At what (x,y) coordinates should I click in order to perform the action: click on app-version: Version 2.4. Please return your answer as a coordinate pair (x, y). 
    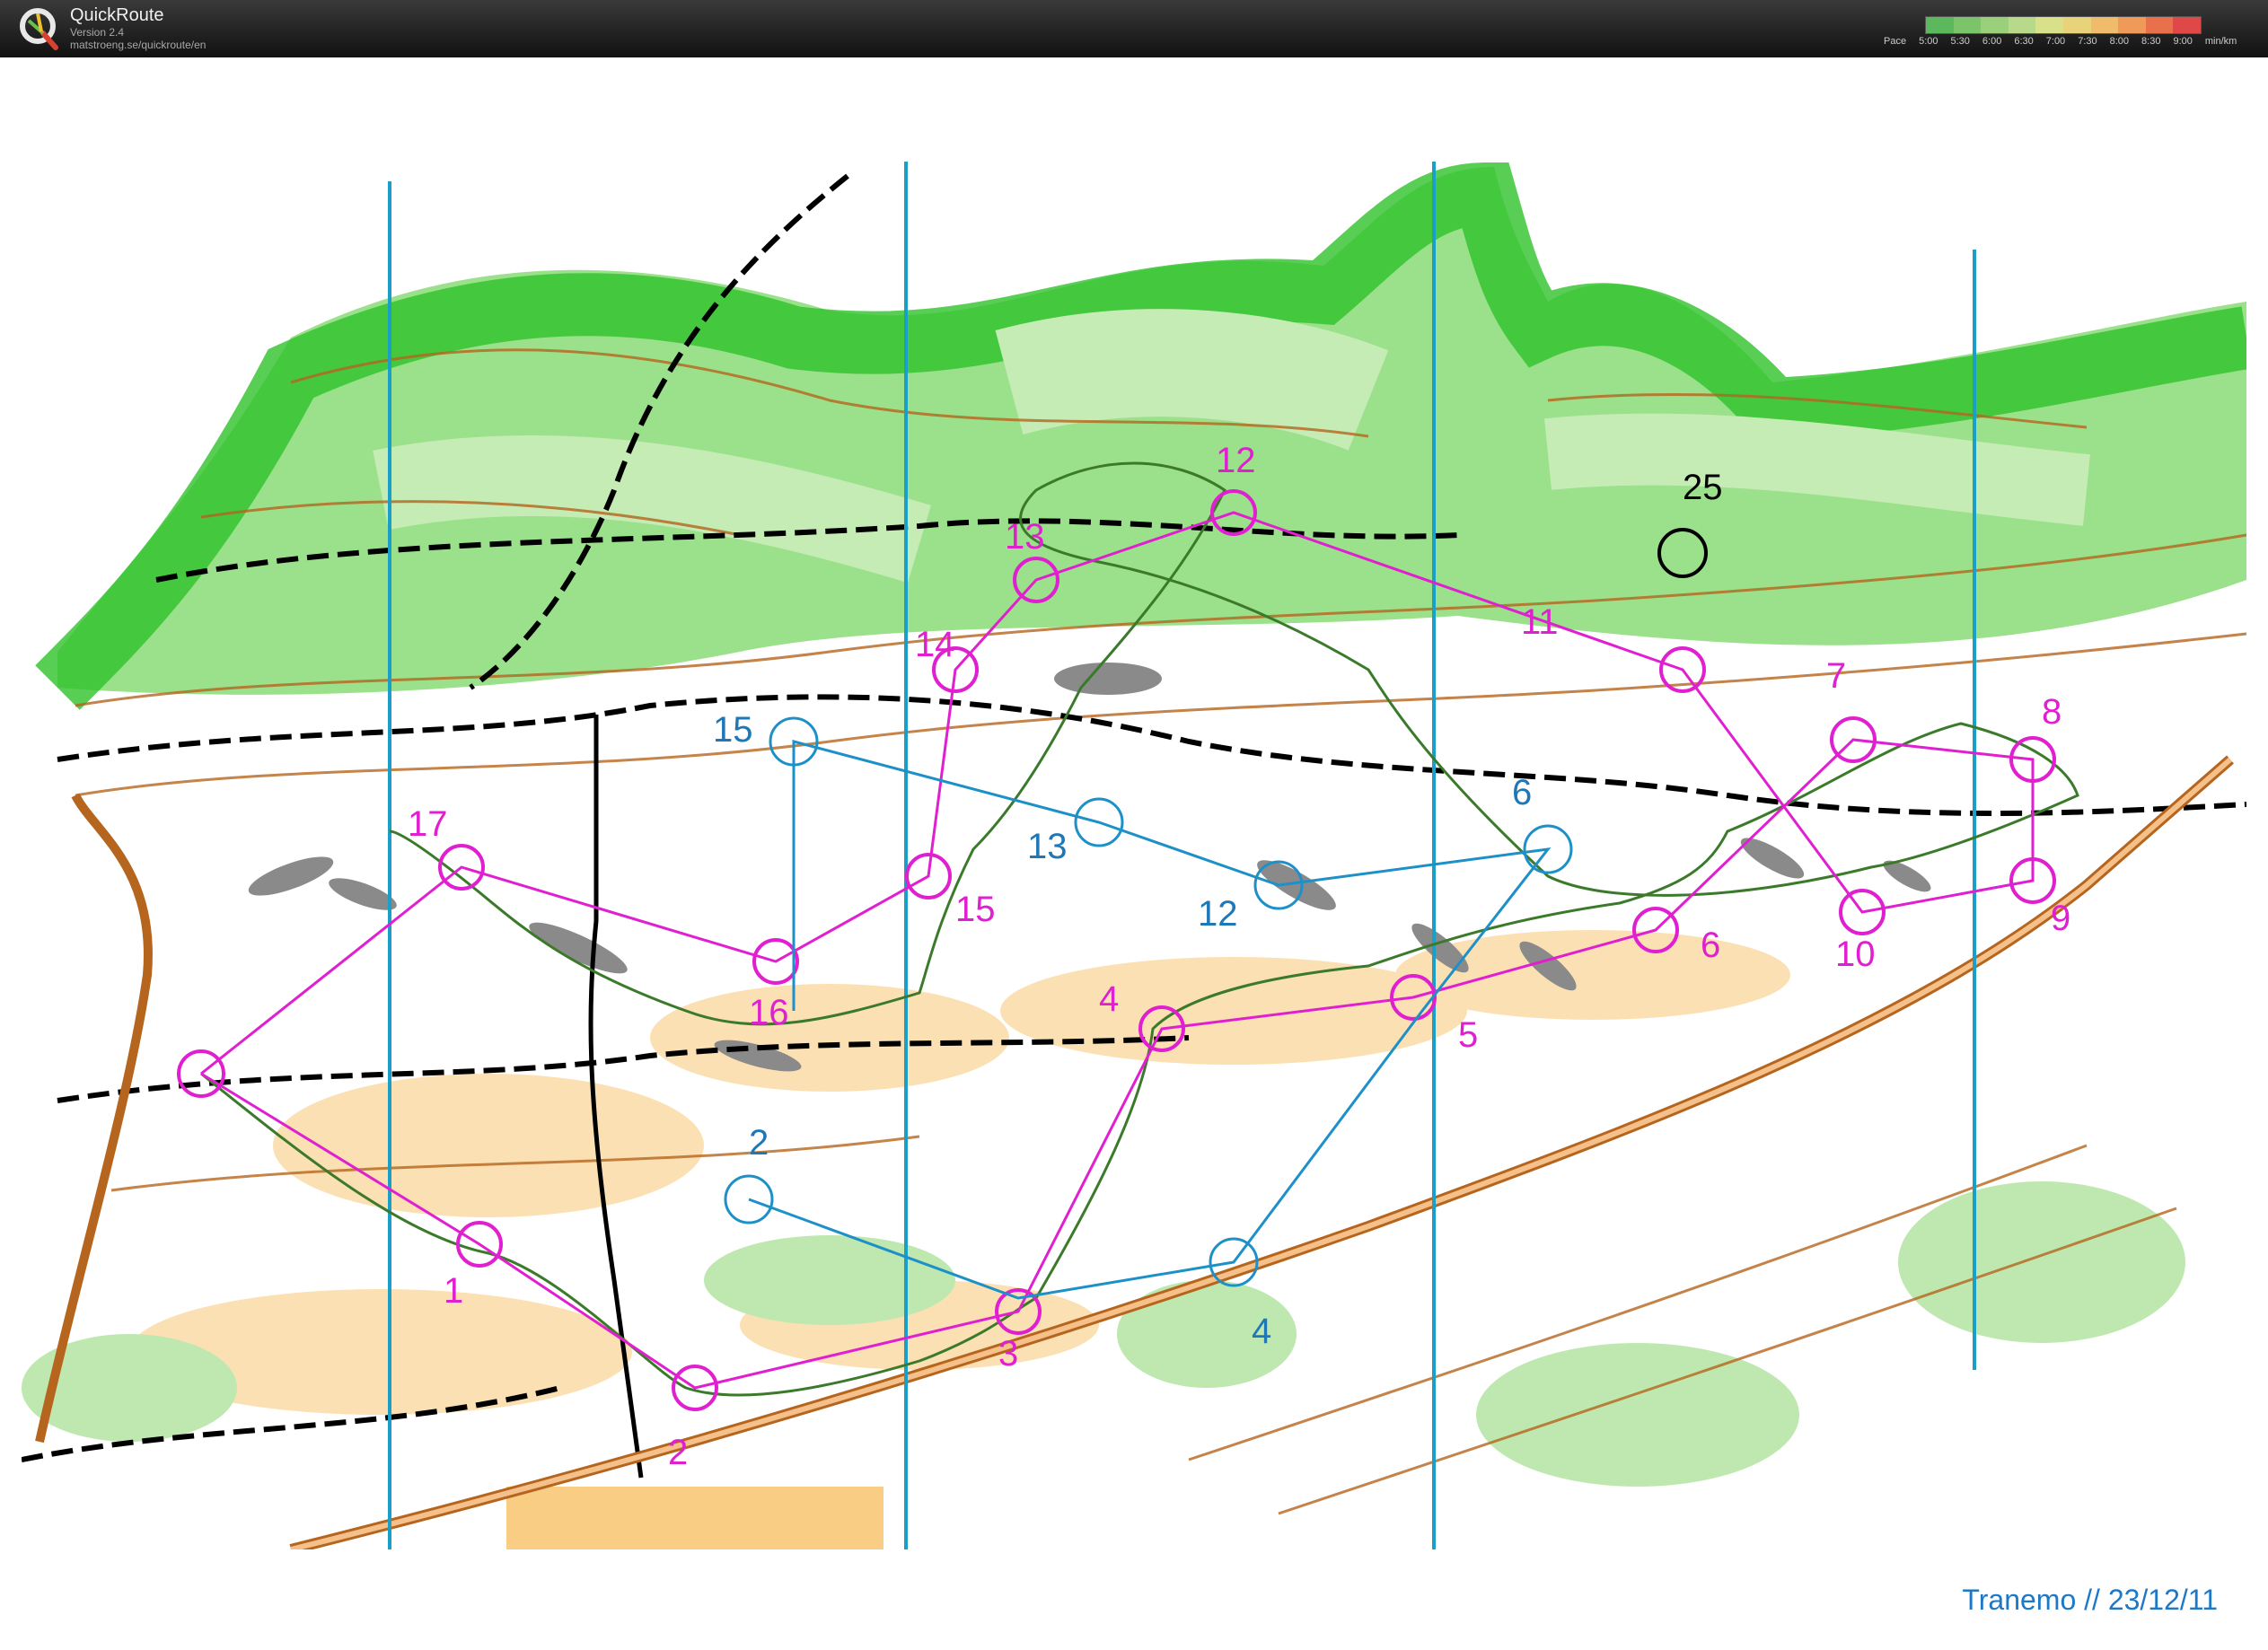
    Looking at the image, I should click on (97, 32).